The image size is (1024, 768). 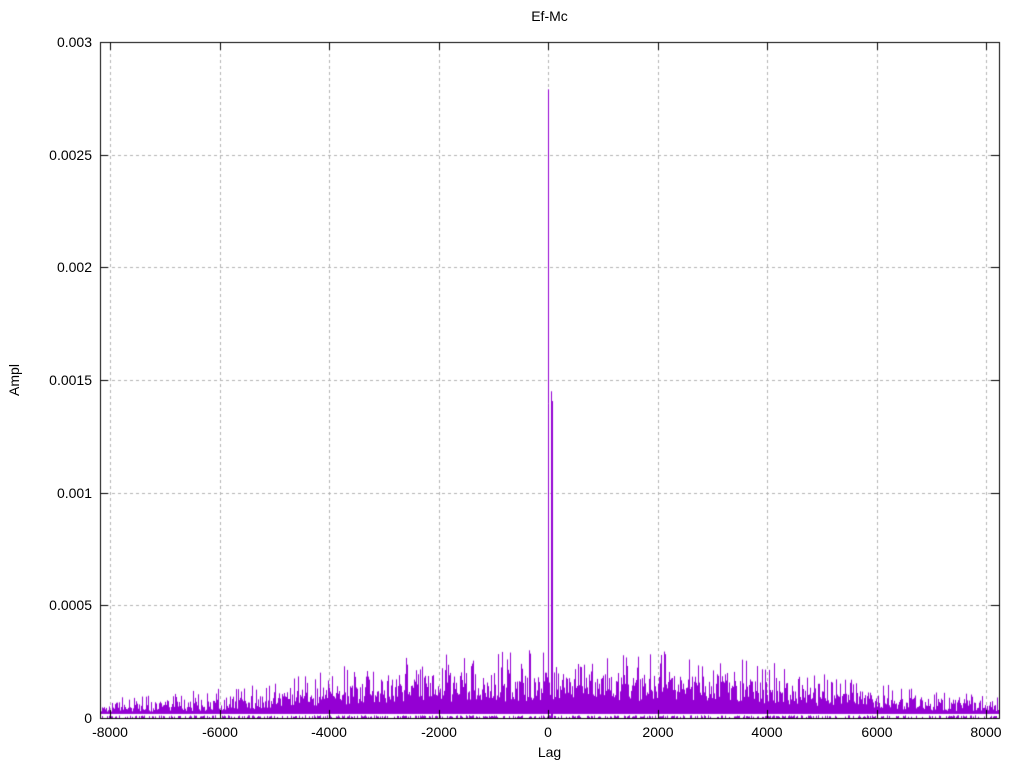 What do you see at coordinates (548, 732) in the screenshot?
I see `x-tick-label: 0` at bounding box center [548, 732].